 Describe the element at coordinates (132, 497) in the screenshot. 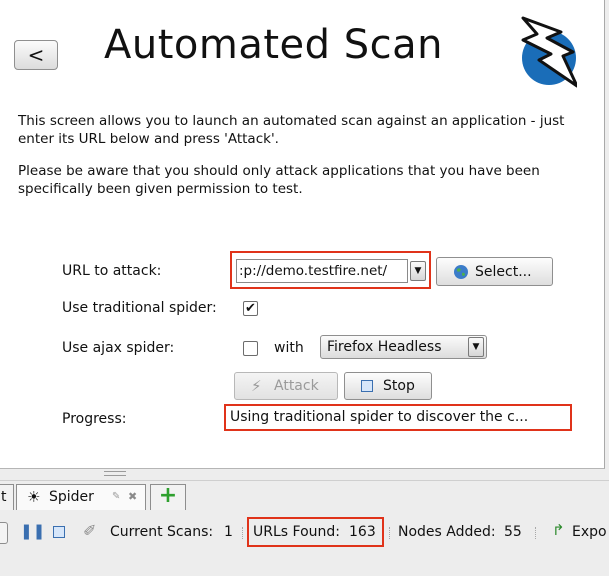

I see `close-icon: ✖` at that location.